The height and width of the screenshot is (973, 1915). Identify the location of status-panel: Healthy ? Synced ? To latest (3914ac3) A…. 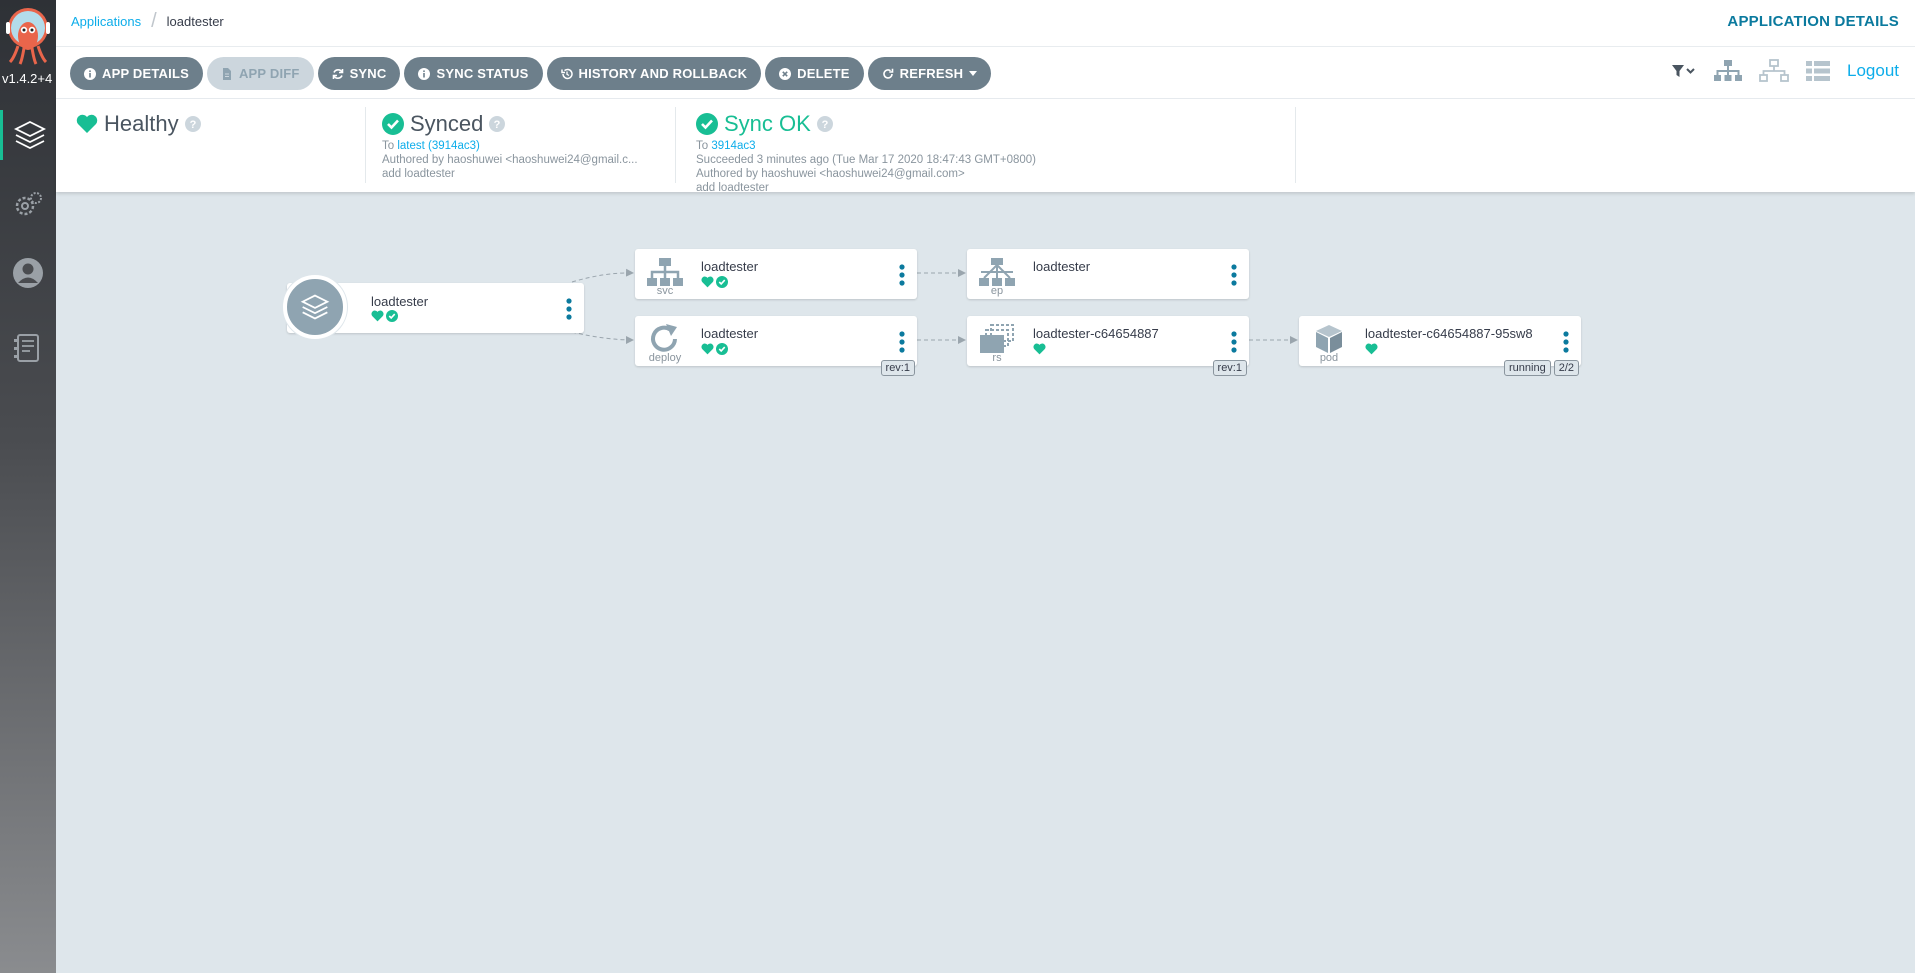
(985, 146).